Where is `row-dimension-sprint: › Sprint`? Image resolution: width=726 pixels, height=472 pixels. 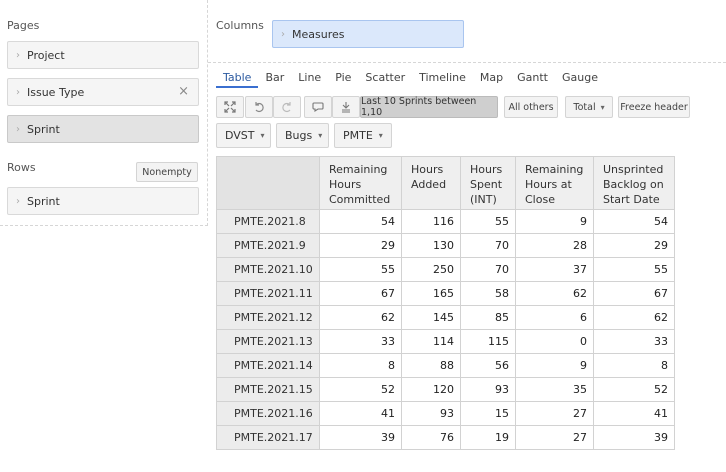 row-dimension-sprint: › Sprint is located at coordinates (103, 201).